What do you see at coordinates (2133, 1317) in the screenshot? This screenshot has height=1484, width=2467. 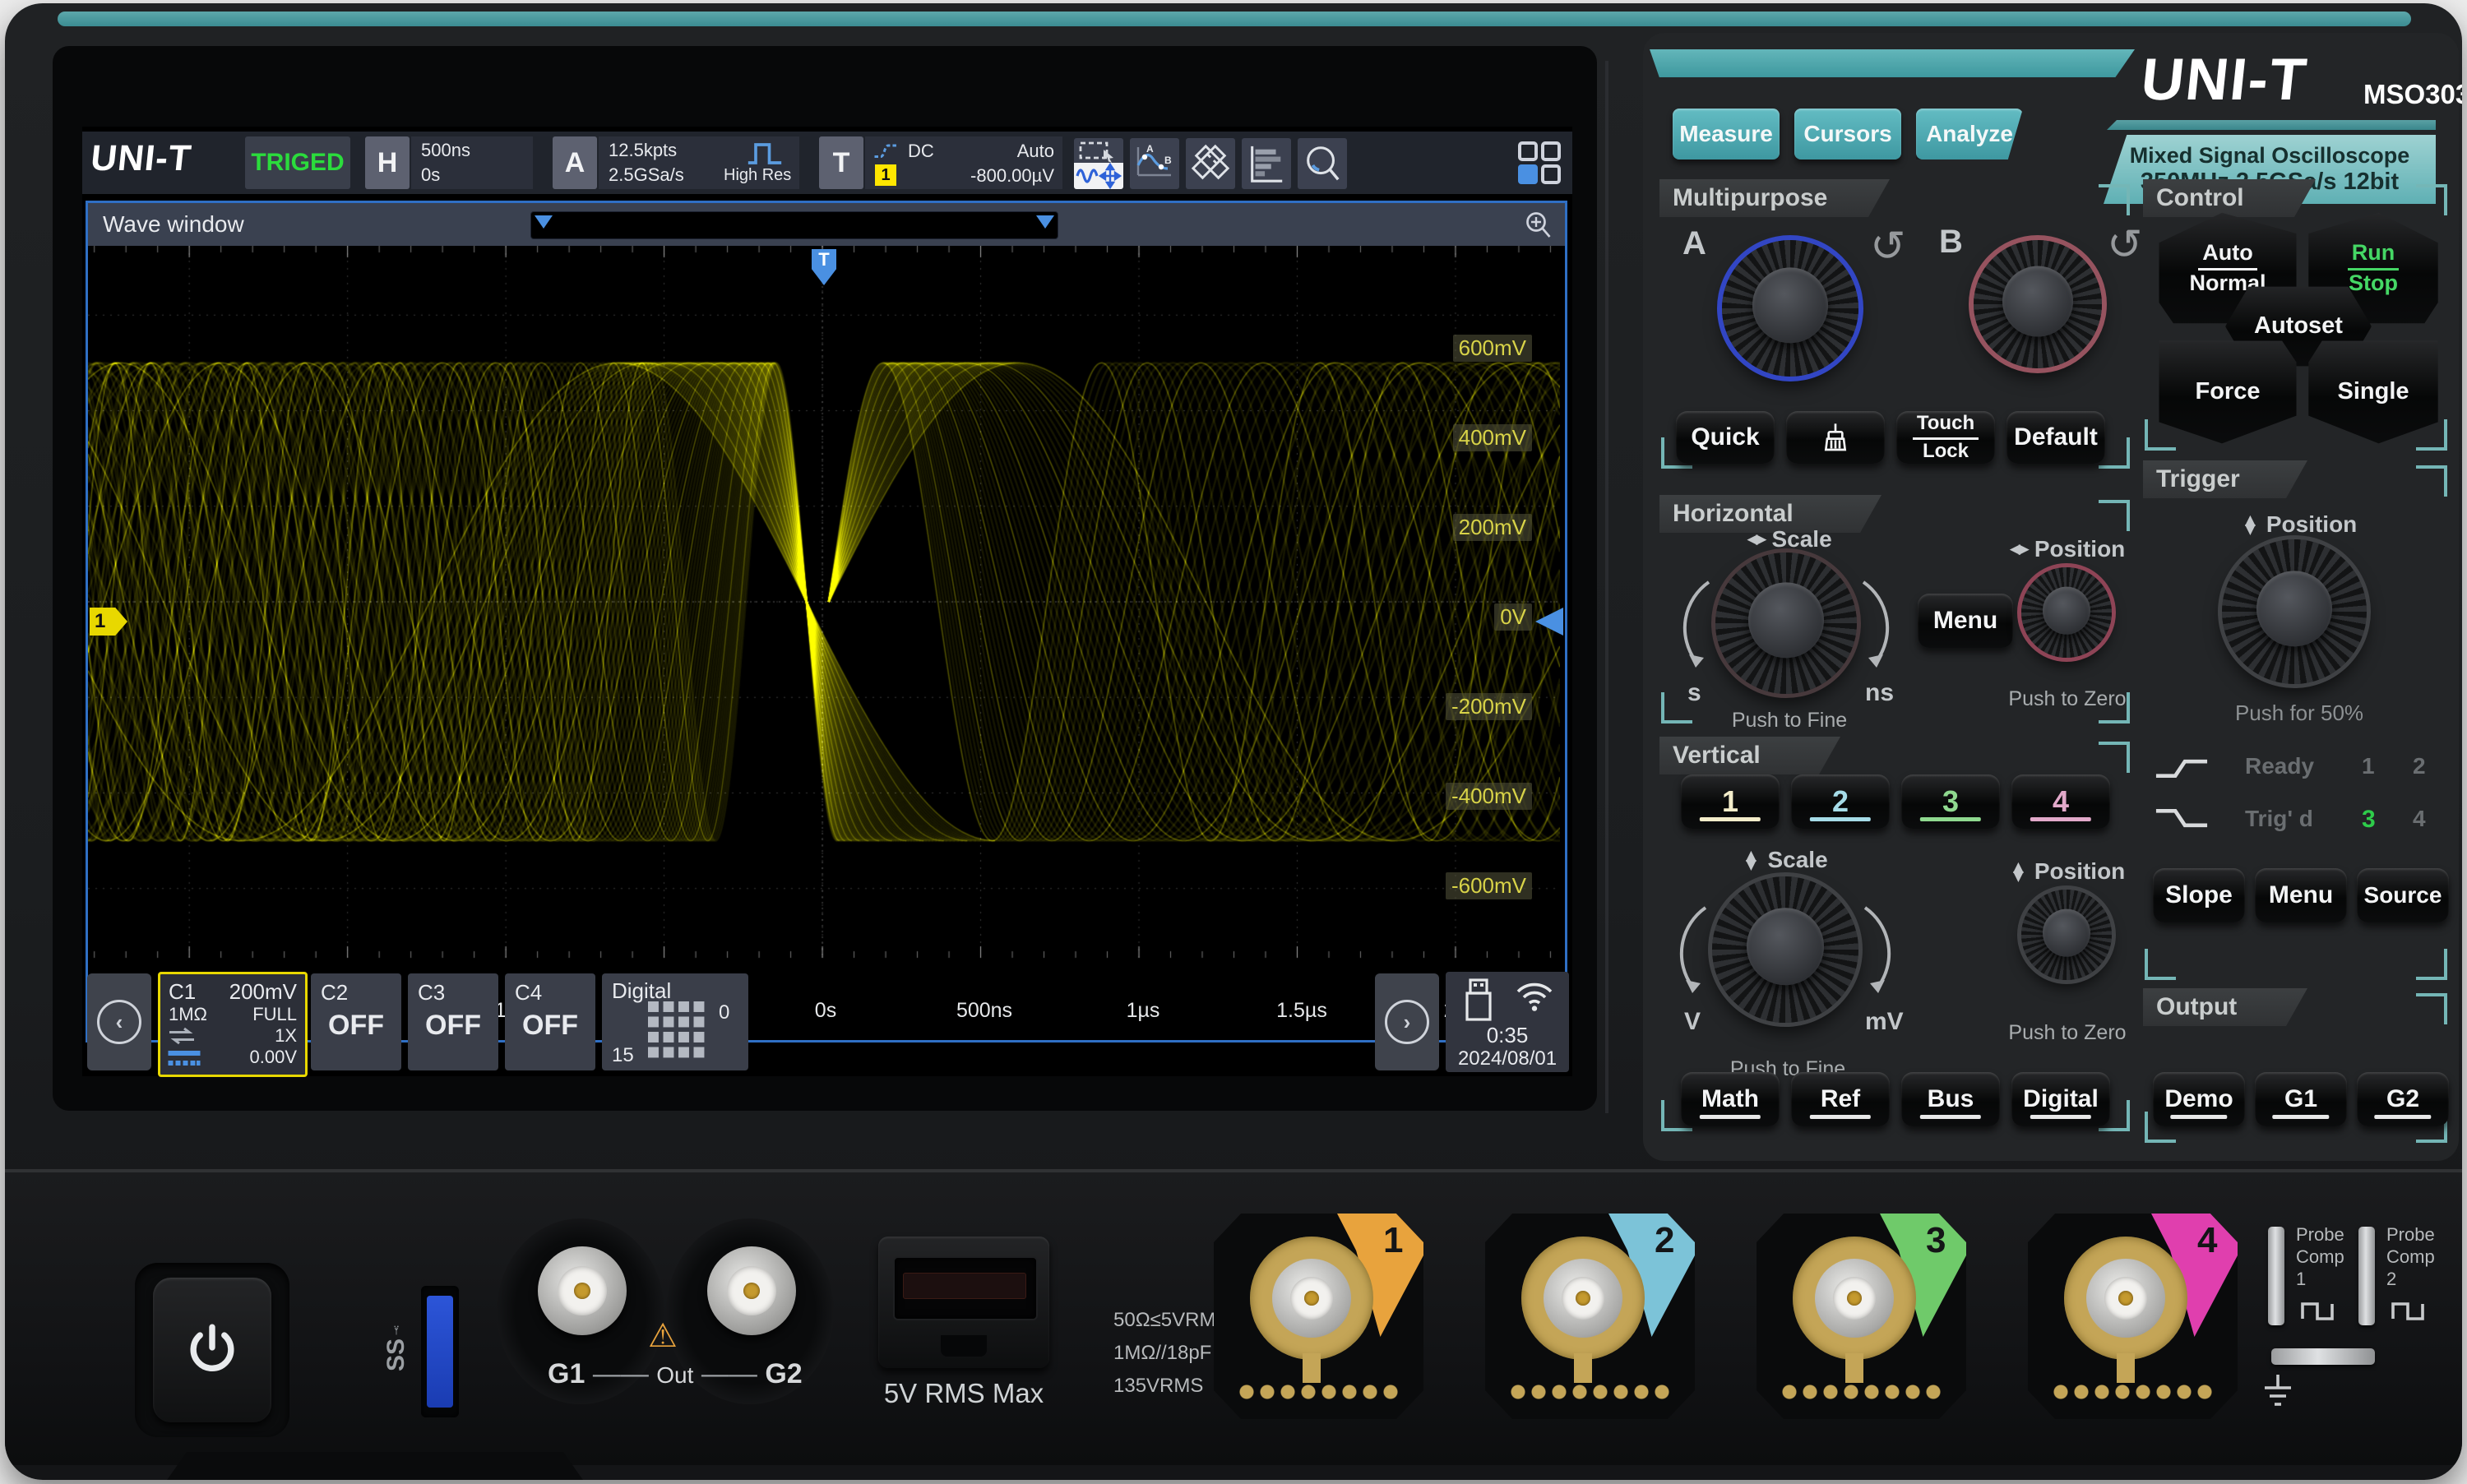 I see `ch4-bnc` at bounding box center [2133, 1317].